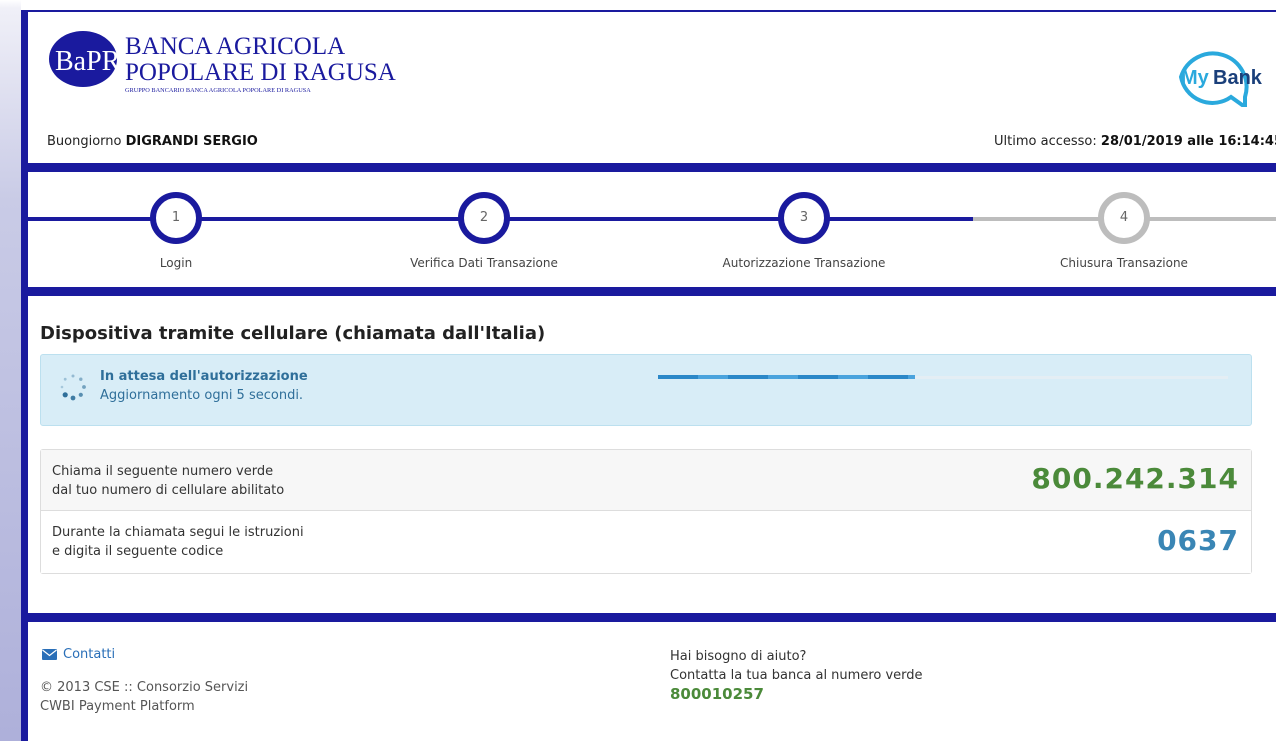 The height and width of the screenshot is (743, 1276). I want to click on greeting-prefix: Buongiorno, so click(84, 141).